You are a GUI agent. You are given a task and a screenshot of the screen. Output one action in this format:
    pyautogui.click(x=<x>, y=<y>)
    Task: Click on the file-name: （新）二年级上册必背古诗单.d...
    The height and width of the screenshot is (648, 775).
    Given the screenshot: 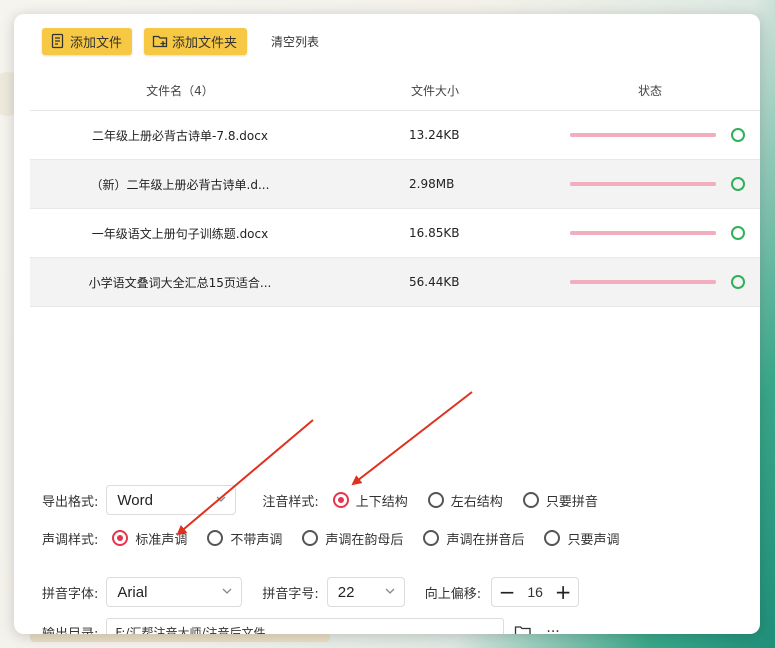 What is the action you would take?
    pyautogui.click(x=180, y=184)
    